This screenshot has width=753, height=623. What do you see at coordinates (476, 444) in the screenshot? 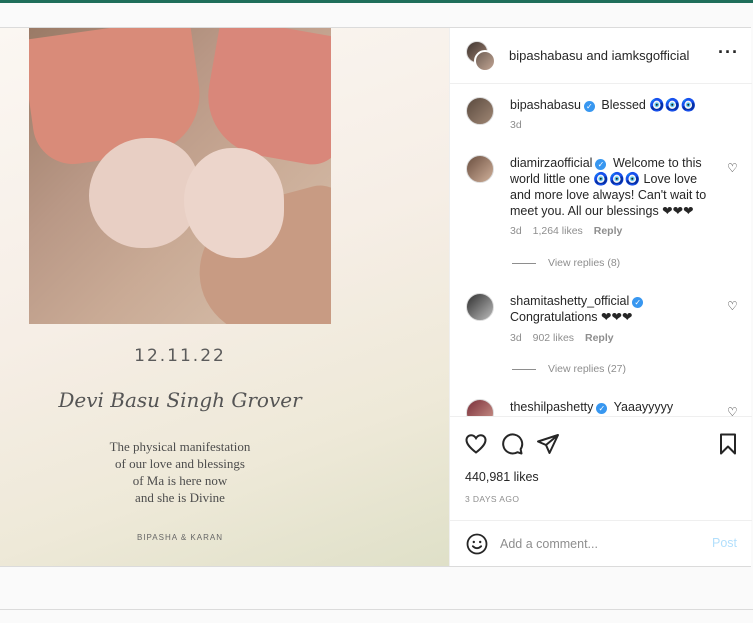
I see `like-heart-icon` at bounding box center [476, 444].